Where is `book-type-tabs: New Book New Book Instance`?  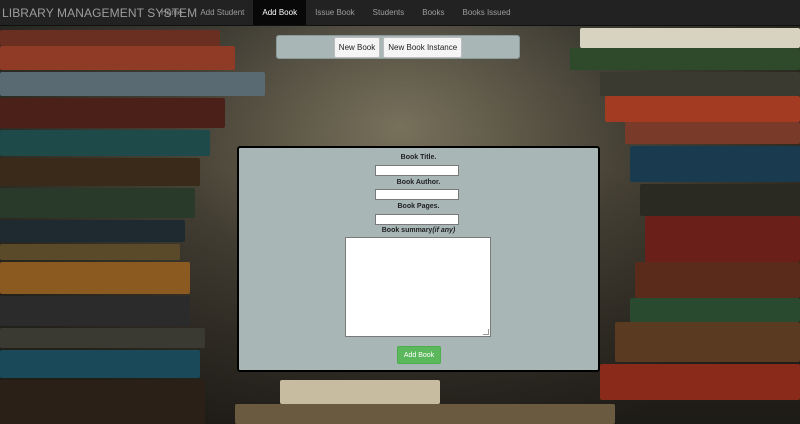
book-type-tabs: New Book New Book Instance is located at coordinates (398, 47).